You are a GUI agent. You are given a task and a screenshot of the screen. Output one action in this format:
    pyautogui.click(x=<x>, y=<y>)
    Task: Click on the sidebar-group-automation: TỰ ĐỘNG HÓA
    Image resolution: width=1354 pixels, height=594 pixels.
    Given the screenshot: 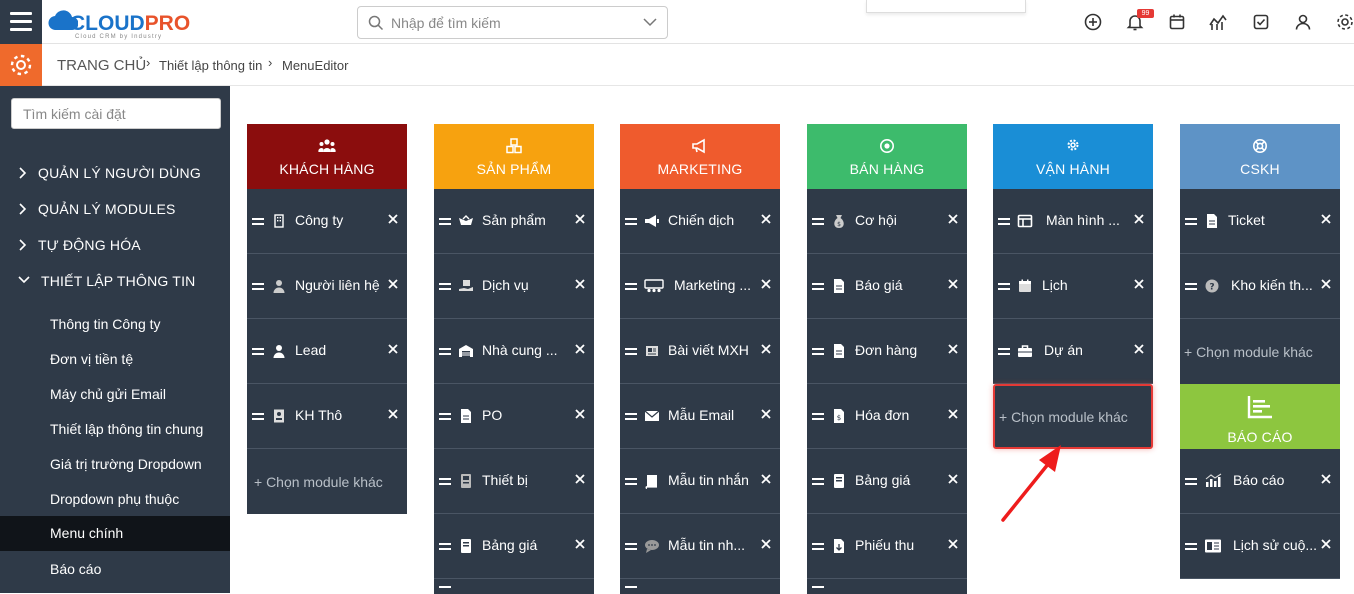 What is the action you would take?
    pyautogui.click(x=115, y=246)
    